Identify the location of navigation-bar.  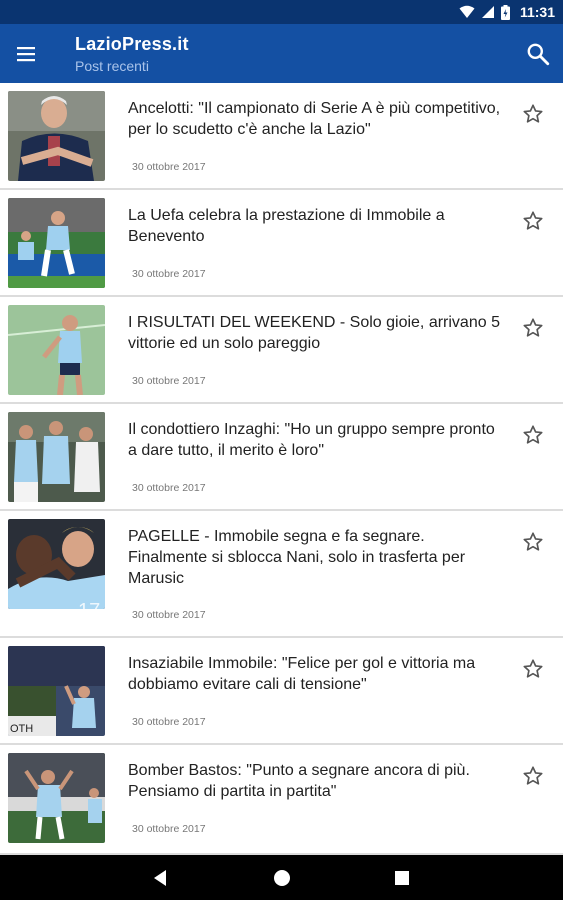
(281, 877).